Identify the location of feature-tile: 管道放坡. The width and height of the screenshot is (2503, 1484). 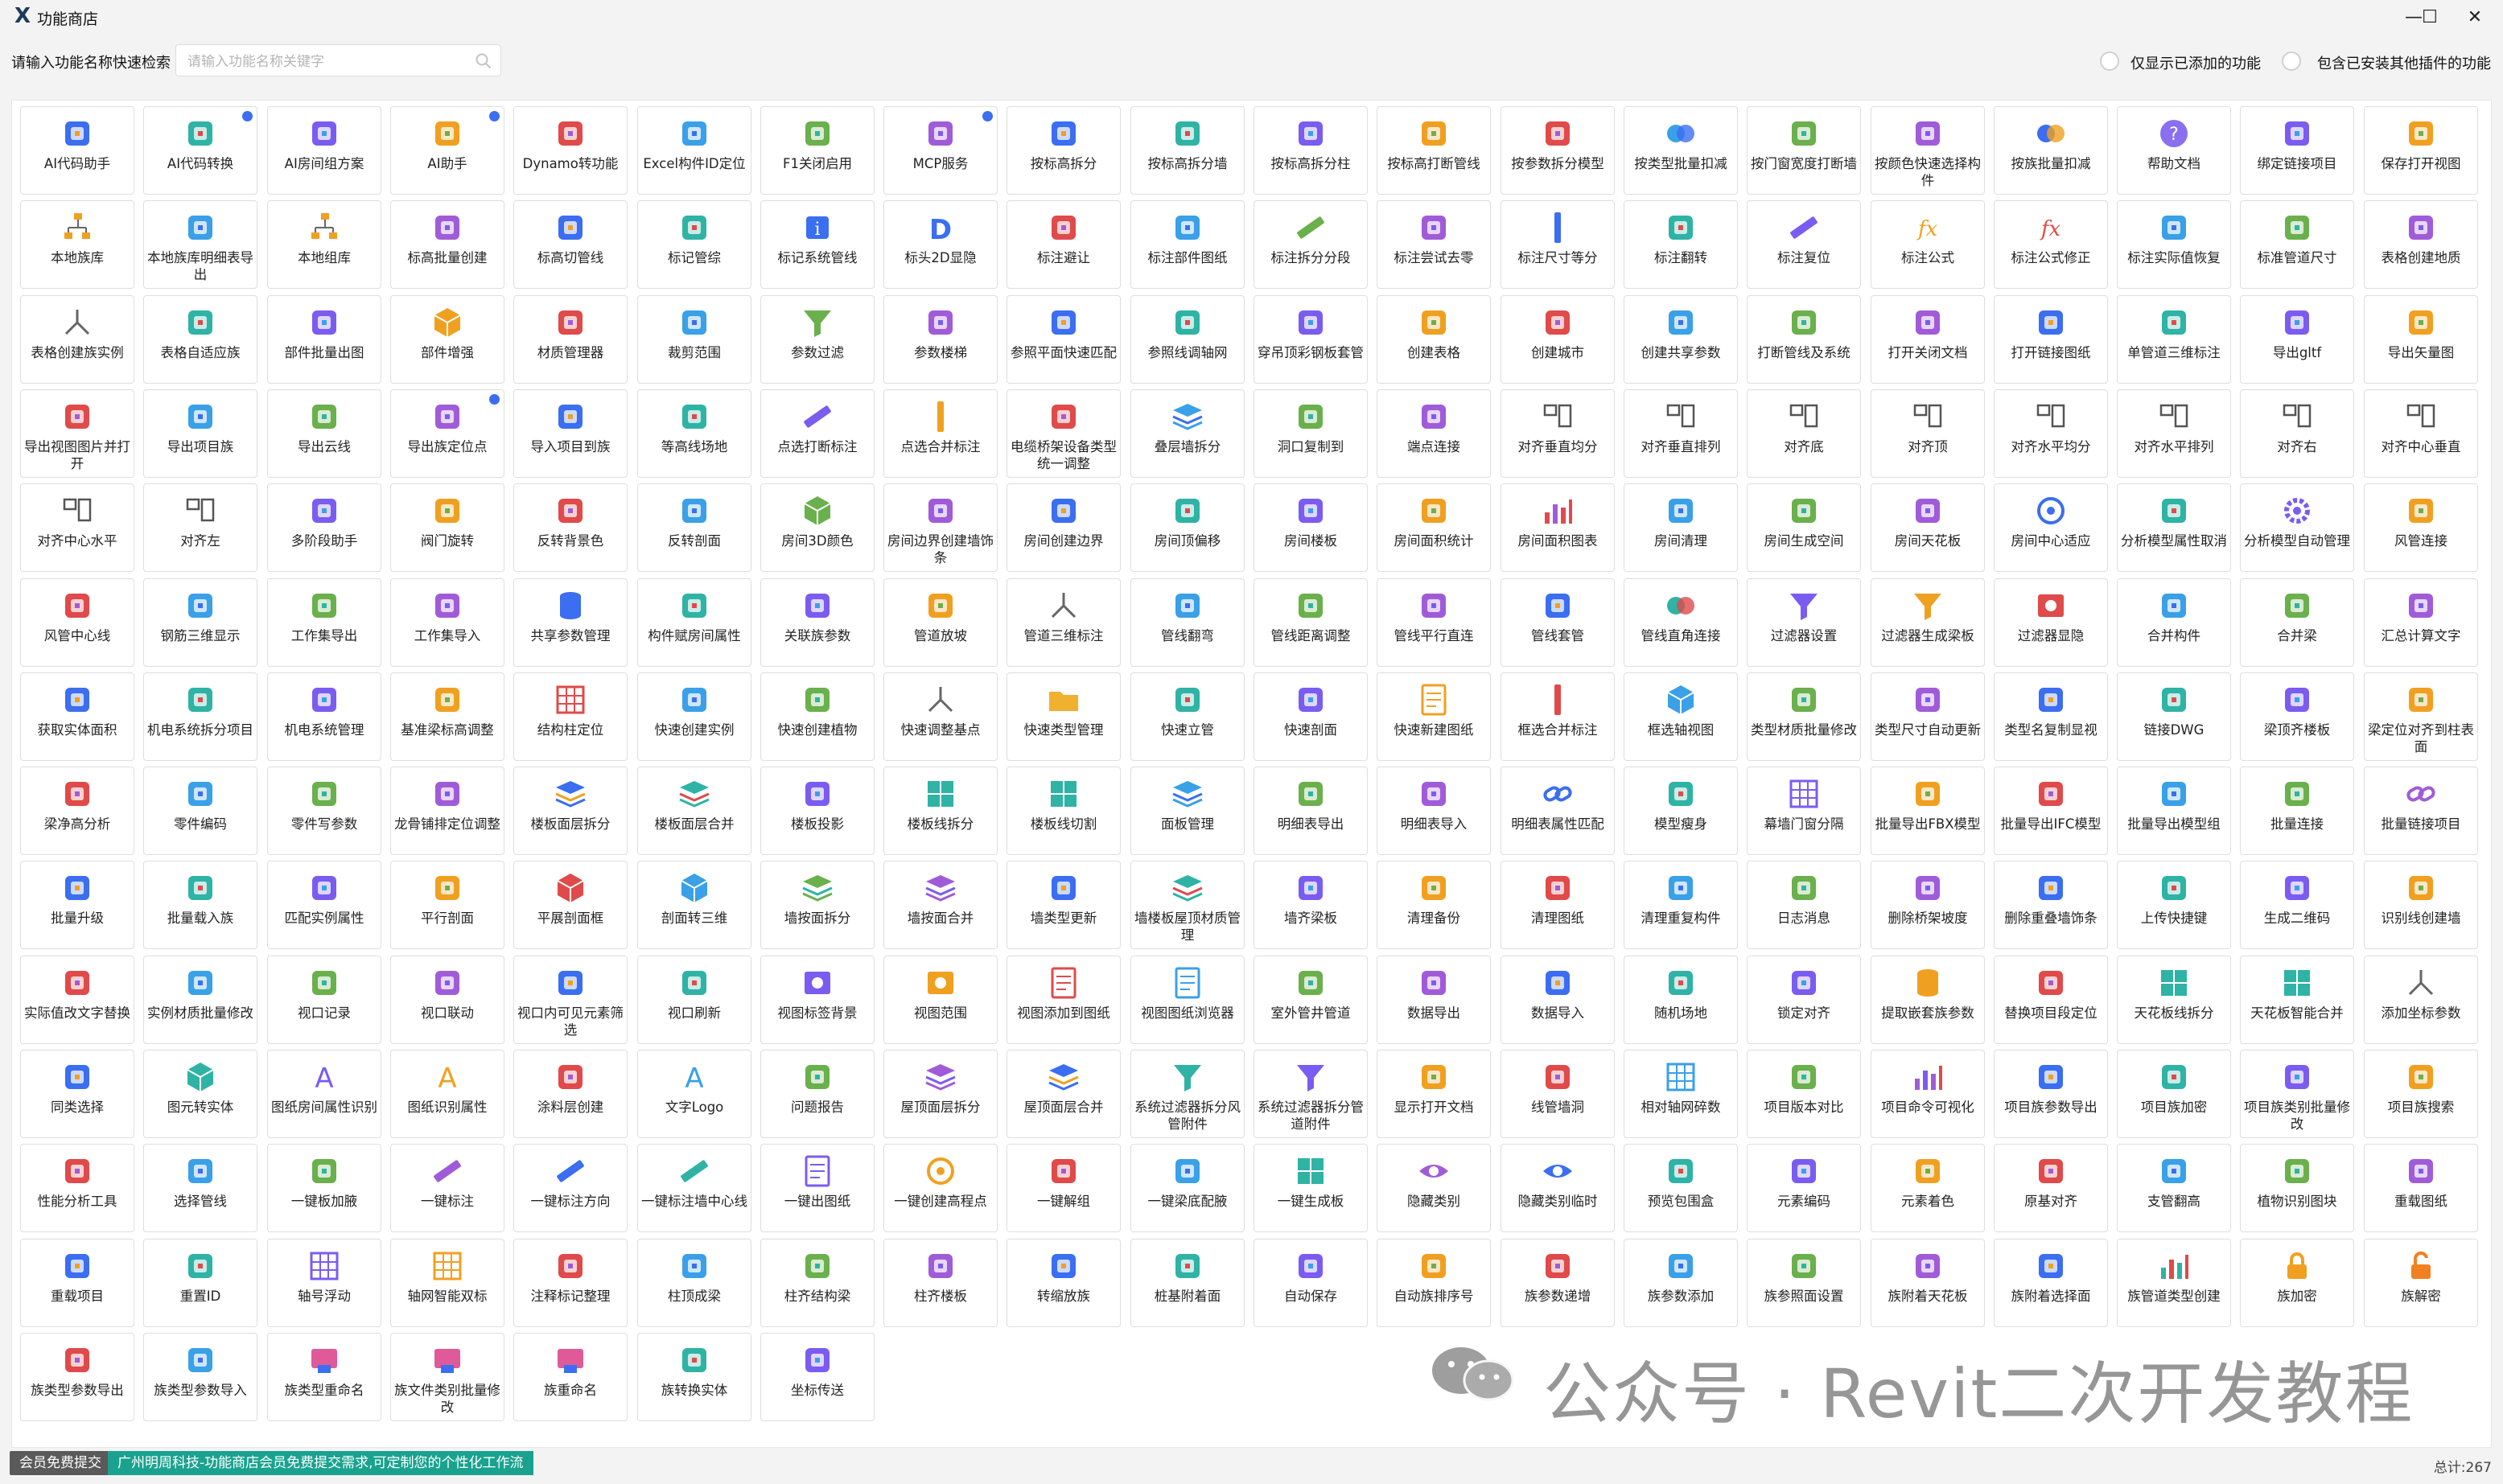
(940, 622).